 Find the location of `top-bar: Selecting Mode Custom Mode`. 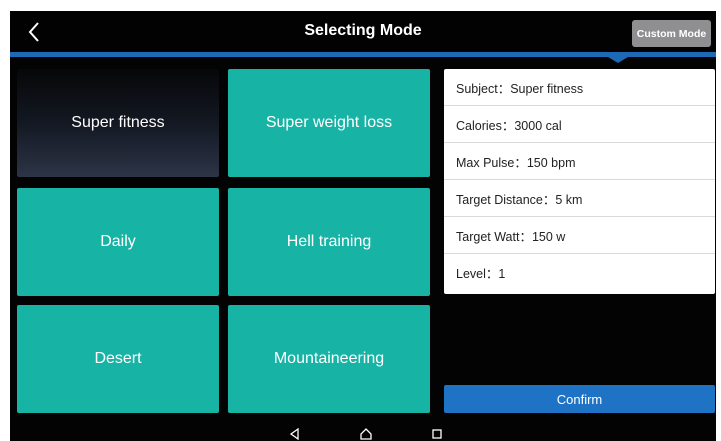

top-bar: Selecting Mode Custom Mode is located at coordinates (363, 31).